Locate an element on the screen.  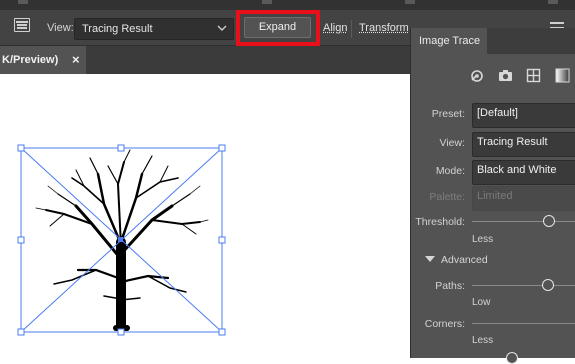
advanced-toggle: Advanced is located at coordinates (456, 260).